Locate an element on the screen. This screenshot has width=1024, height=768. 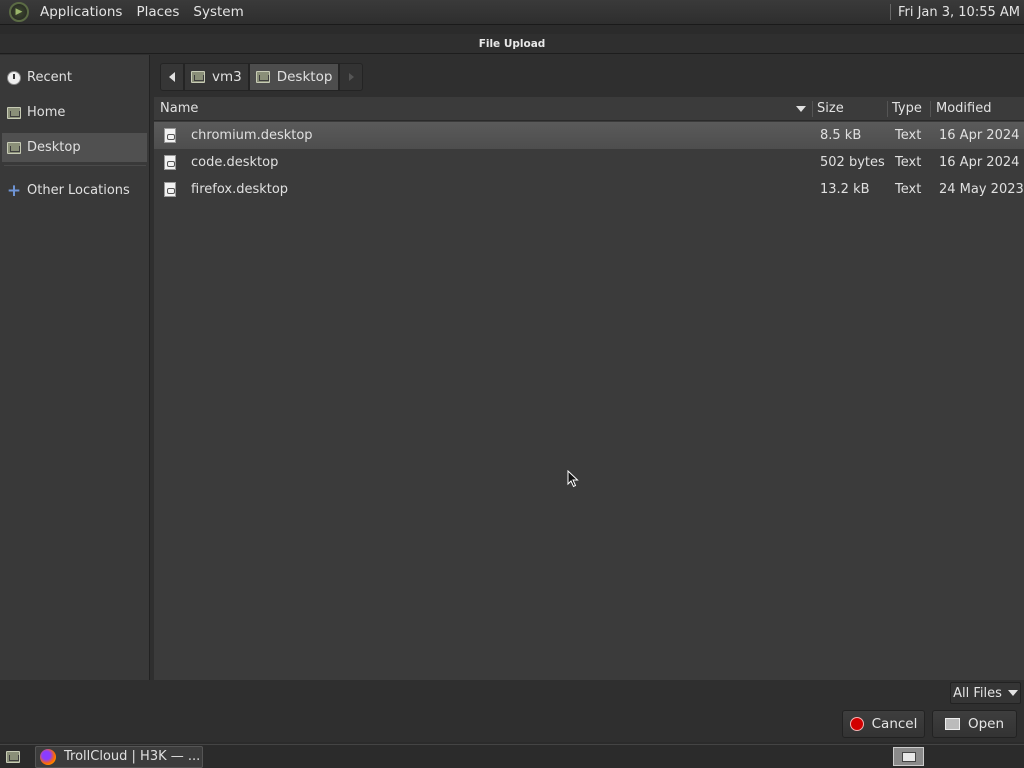
path-crumb-desktop: Desktop is located at coordinates (294, 77).